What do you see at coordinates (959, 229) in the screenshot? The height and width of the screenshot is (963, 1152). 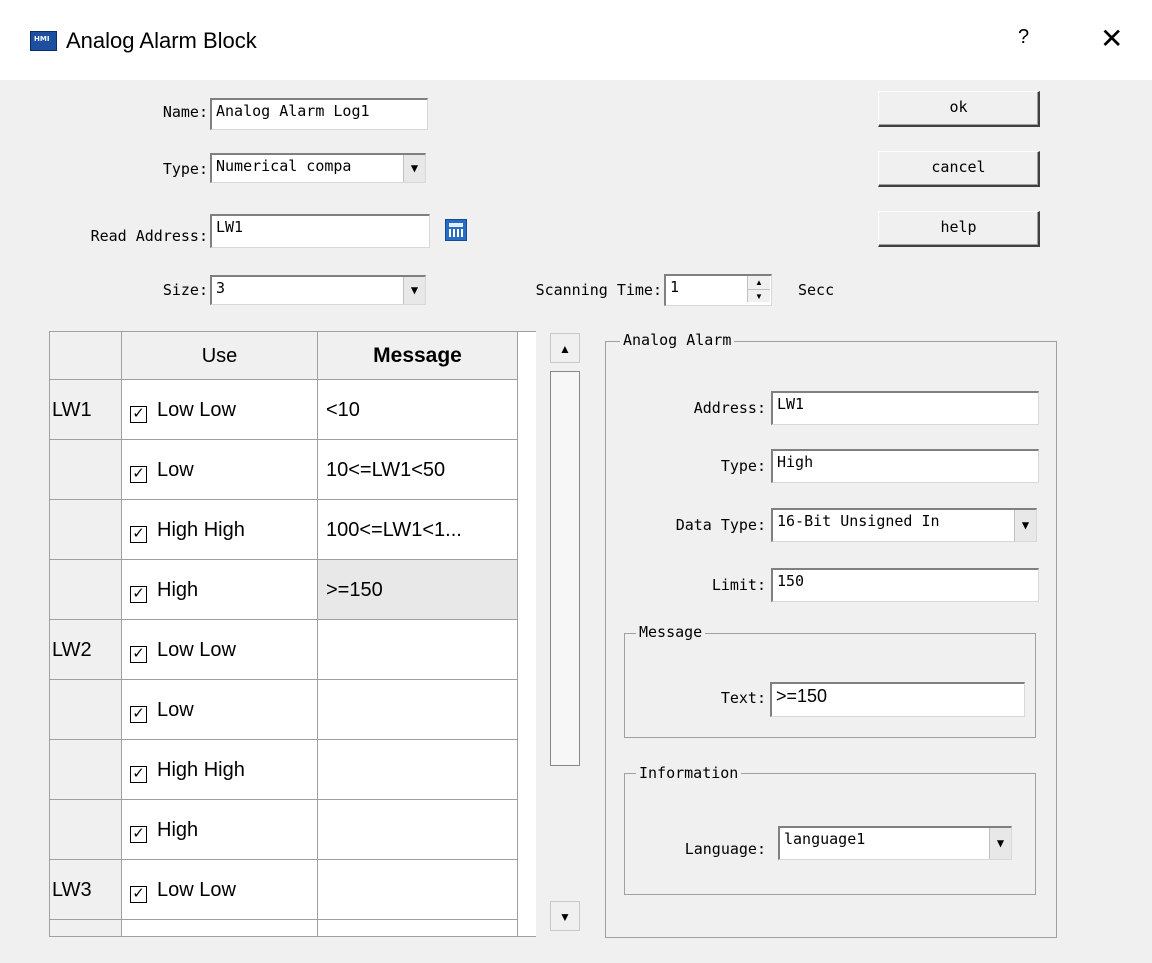 I see `help-button: help` at bounding box center [959, 229].